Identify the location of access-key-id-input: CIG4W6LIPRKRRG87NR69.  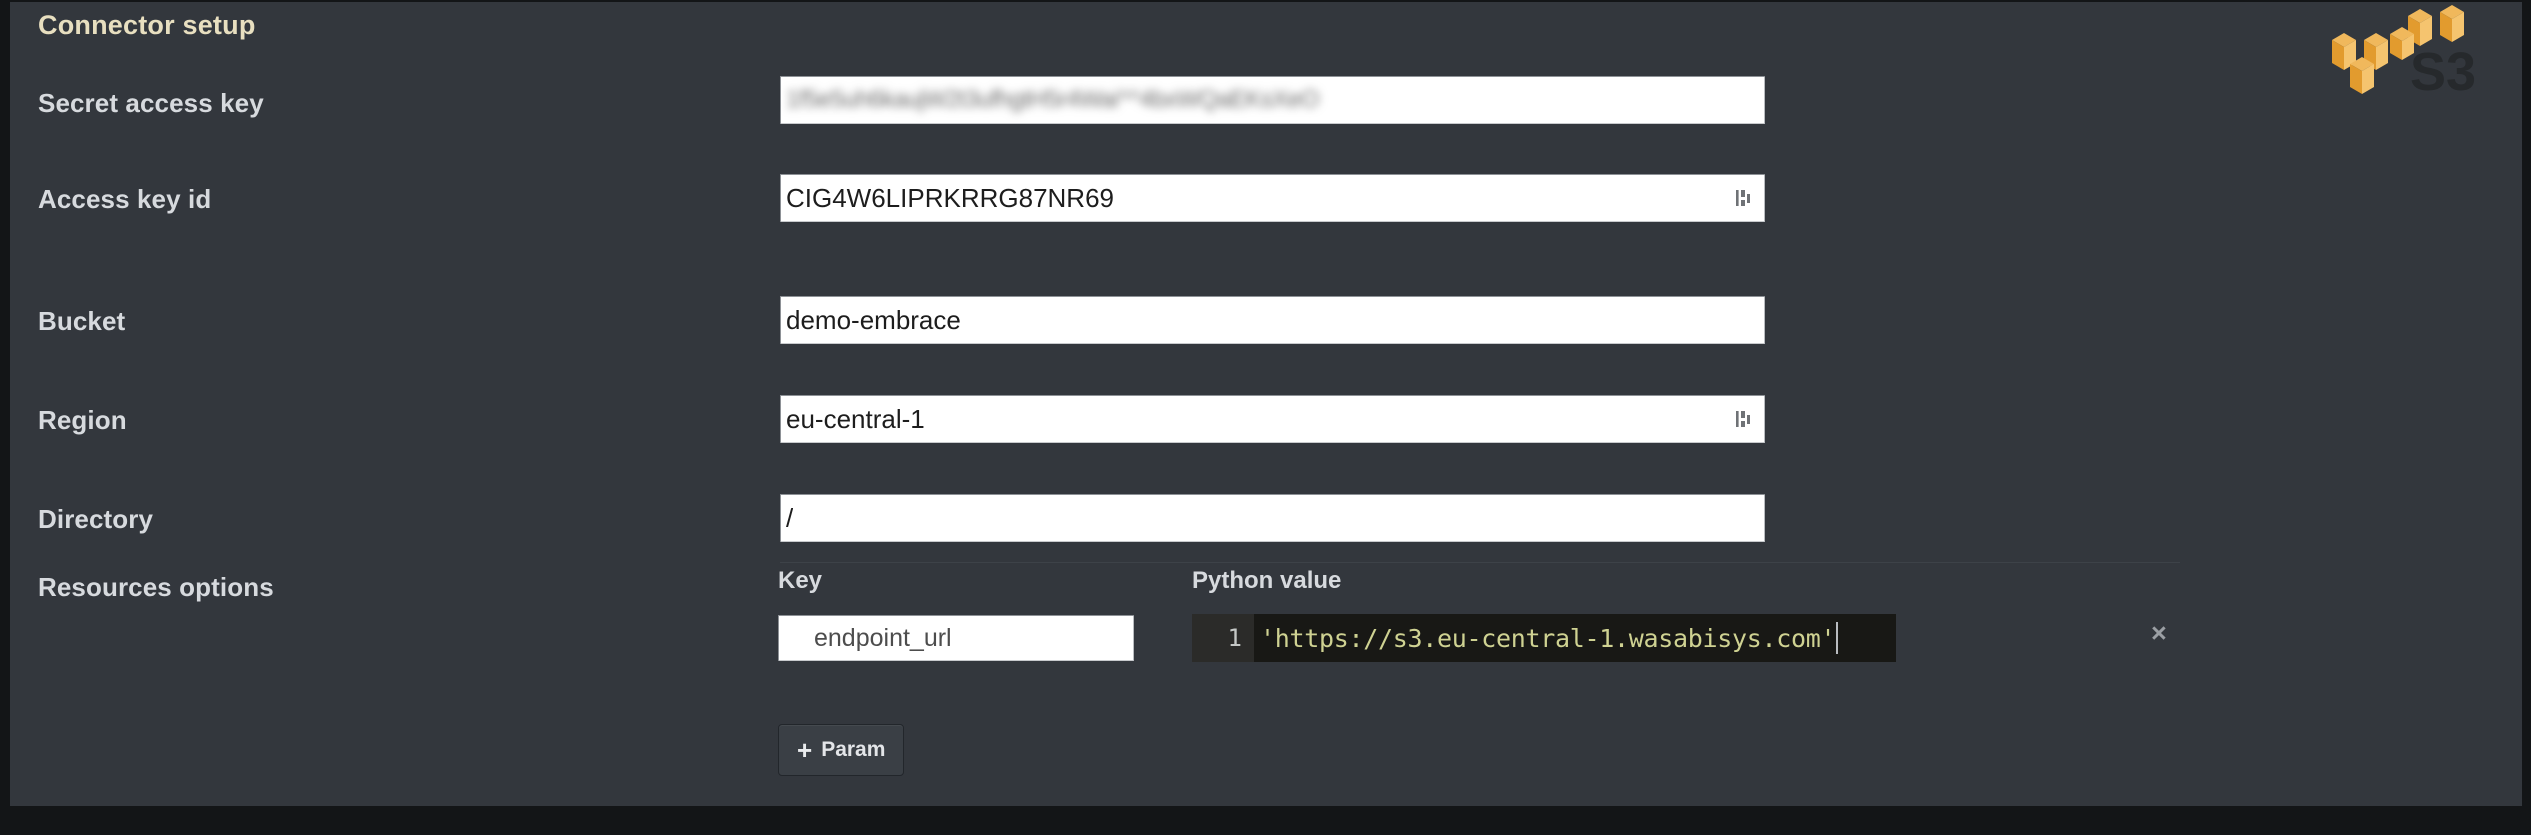
(1272, 198).